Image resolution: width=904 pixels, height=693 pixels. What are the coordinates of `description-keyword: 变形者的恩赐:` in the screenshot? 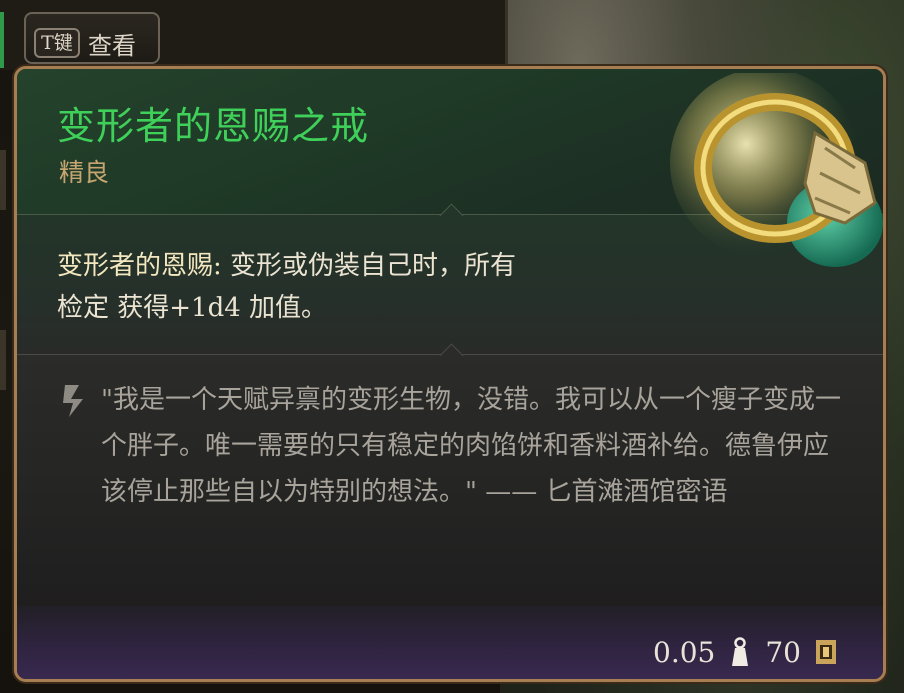 It's located at (139, 266).